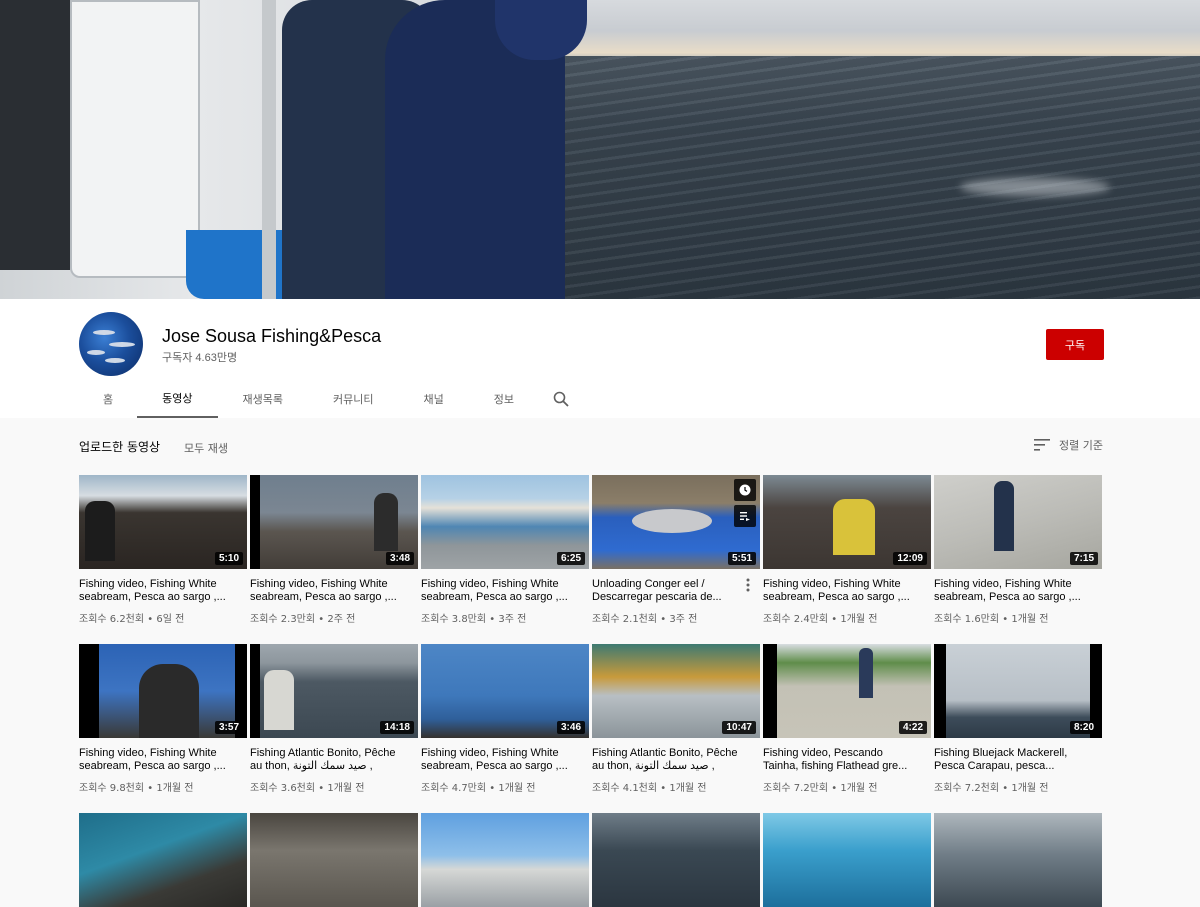 The height and width of the screenshot is (907, 1200). Describe the element at coordinates (1018, 522) in the screenshot. I see `video-thumbnail: 7:15` at that location.